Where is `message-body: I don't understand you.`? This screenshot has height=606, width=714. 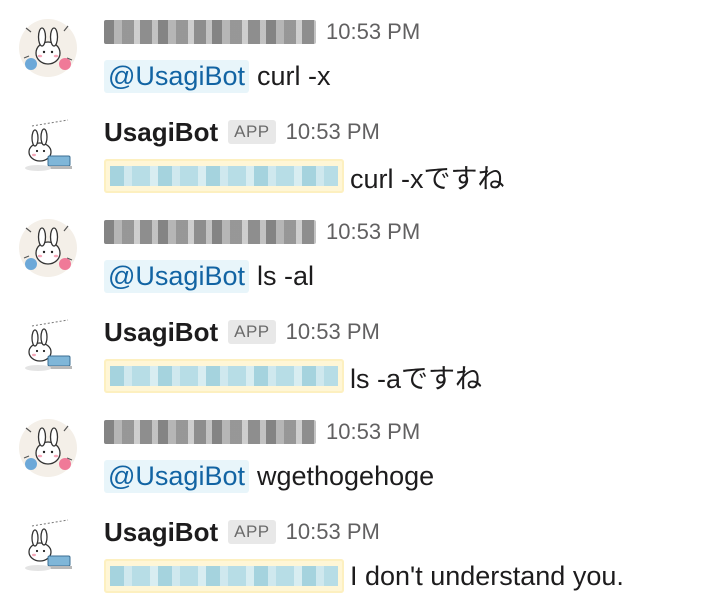
message-body: I don't understand you. is located at coordinates (364, 576).